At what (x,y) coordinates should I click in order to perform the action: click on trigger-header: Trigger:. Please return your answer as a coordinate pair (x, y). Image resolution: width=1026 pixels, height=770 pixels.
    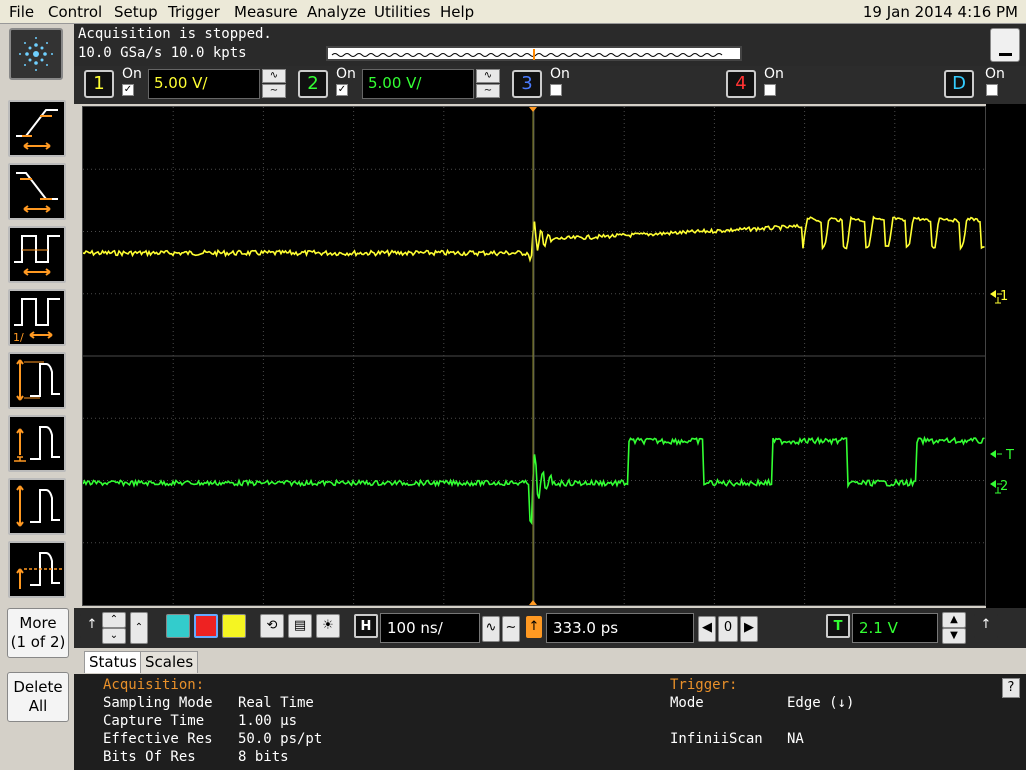
    Looking at the image, I should click on (704, 685).